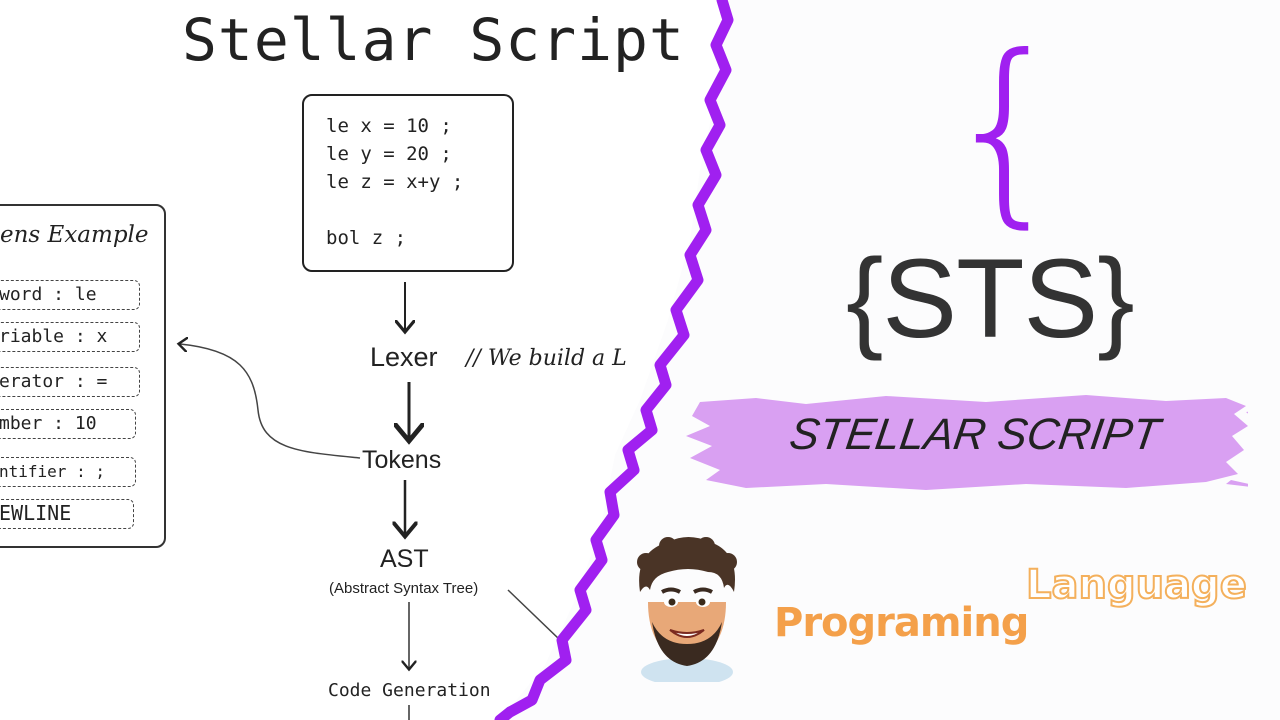  Describe the element at coordinates (68, 424) in the screenshot. I see `token-item: mber : 10` at that location.